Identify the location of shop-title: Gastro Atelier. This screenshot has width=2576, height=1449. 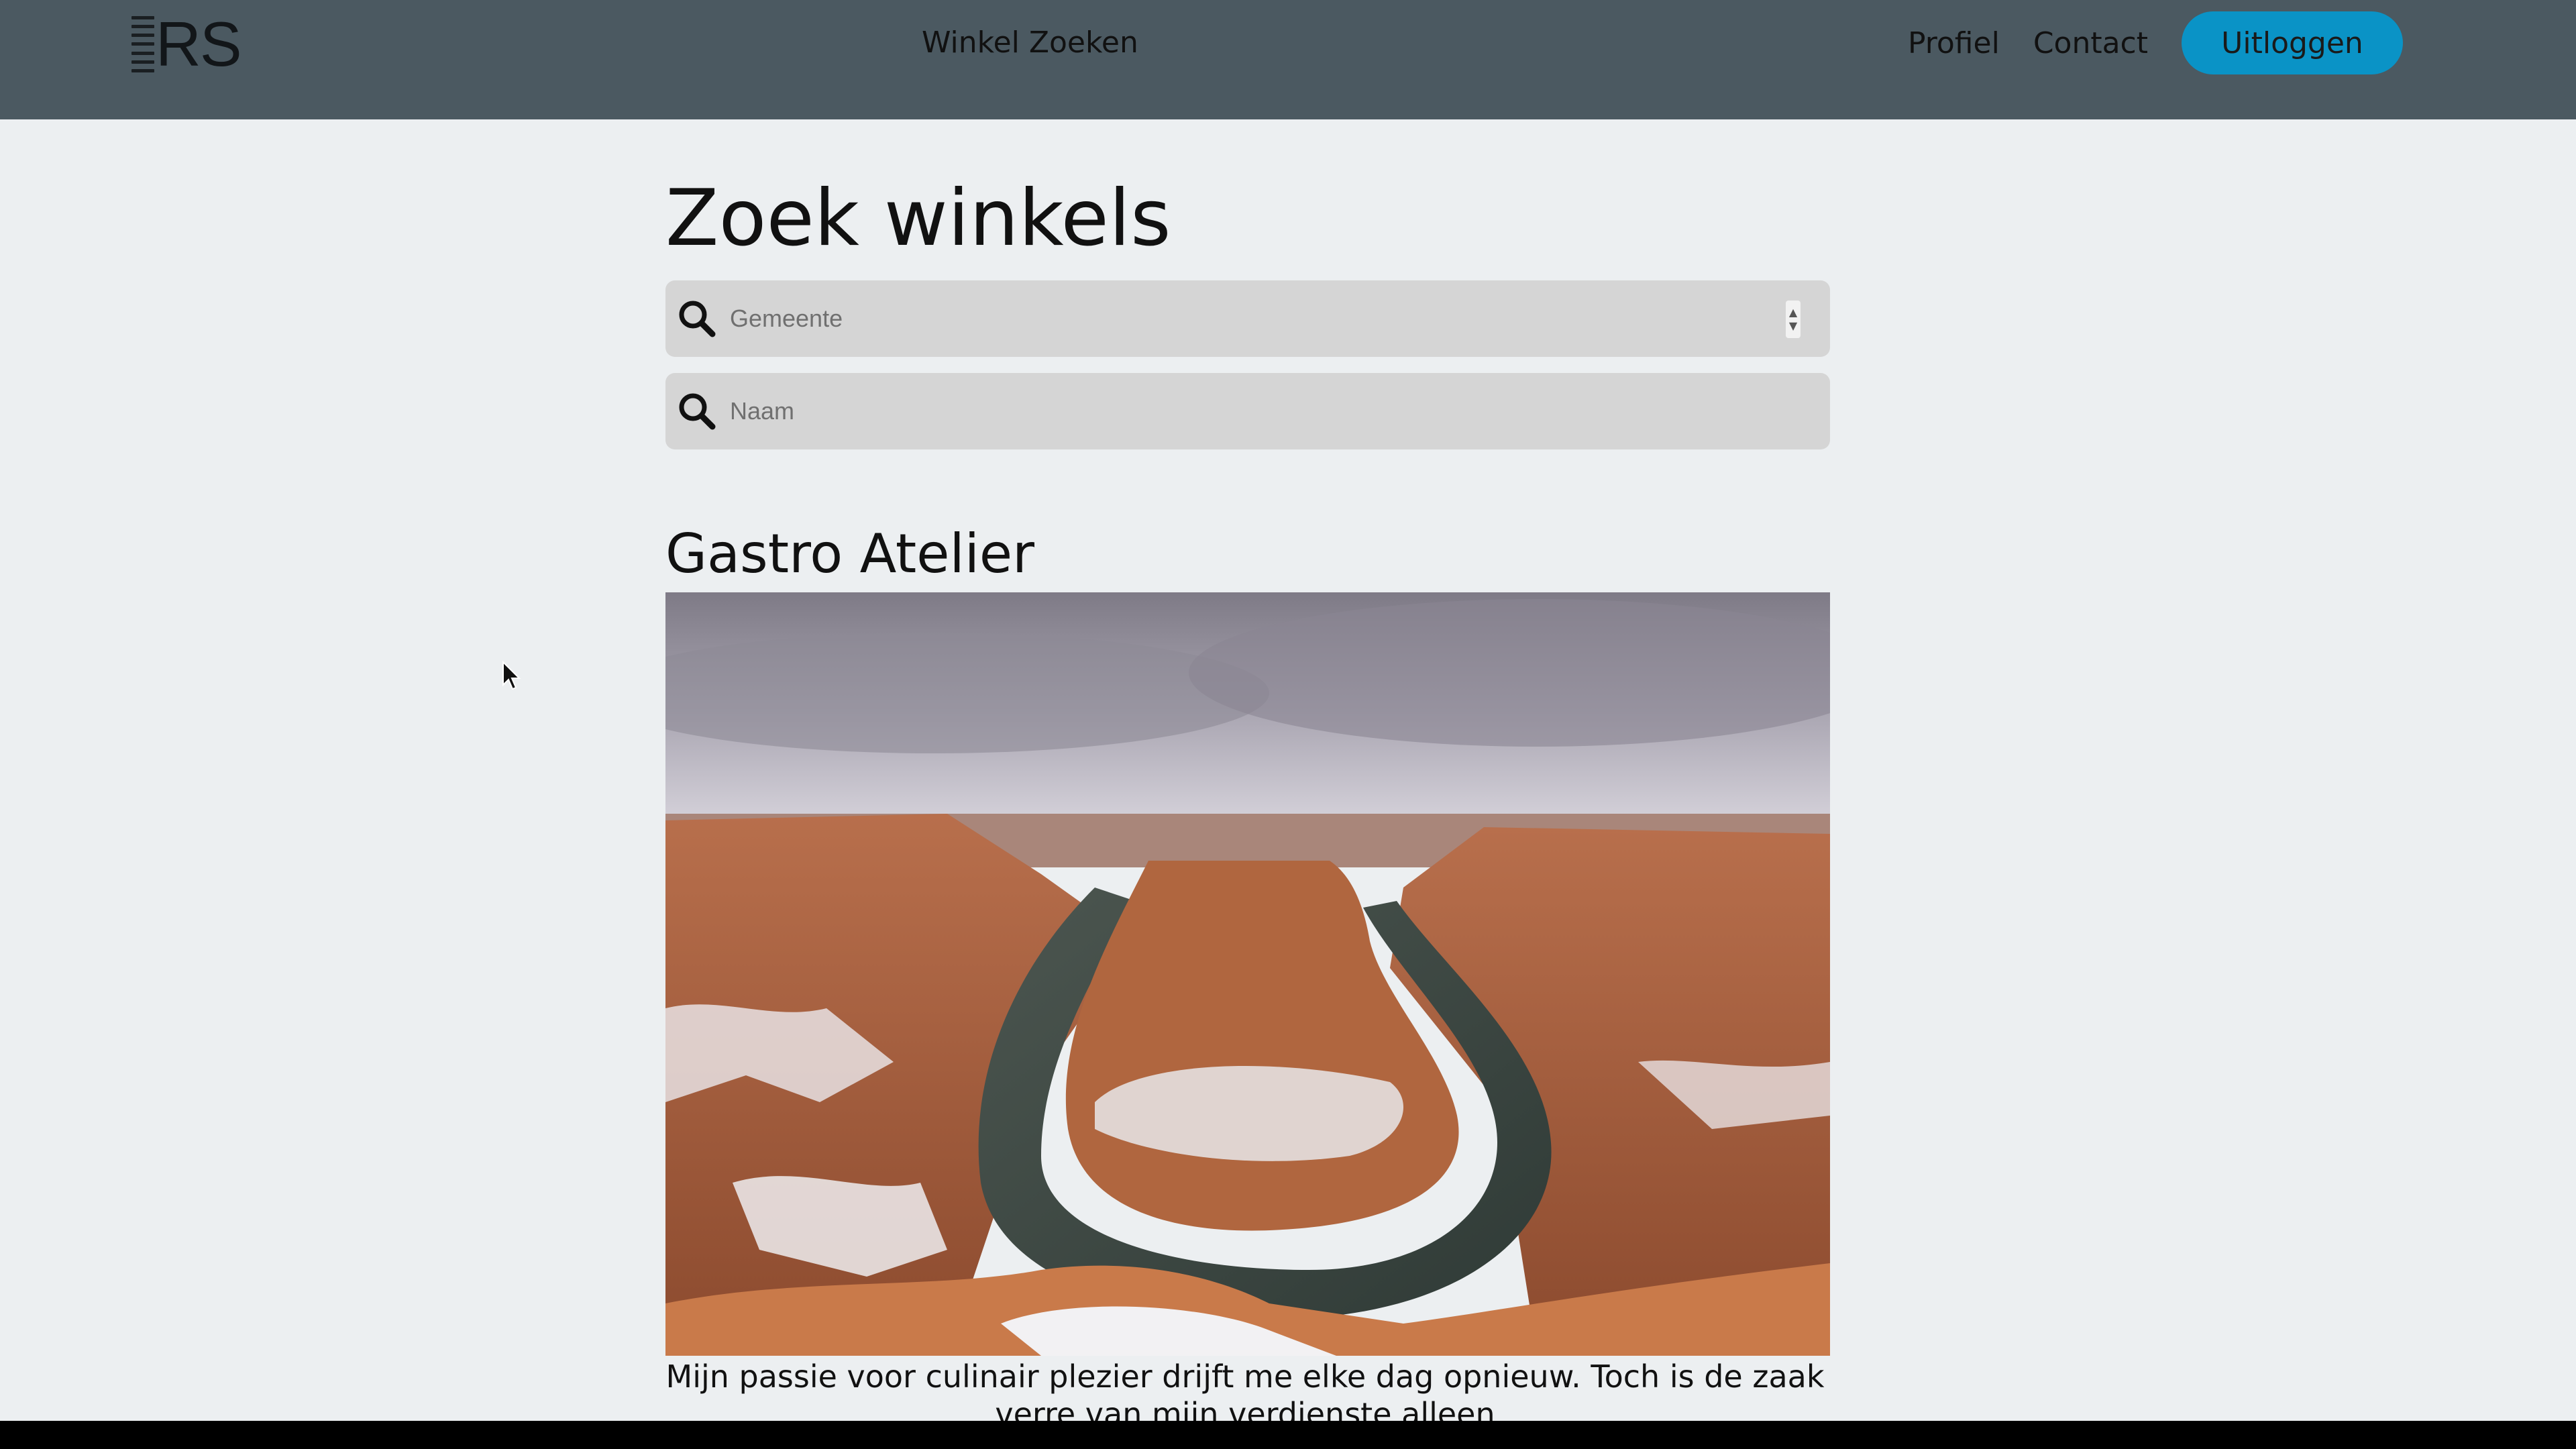
(849, 554).